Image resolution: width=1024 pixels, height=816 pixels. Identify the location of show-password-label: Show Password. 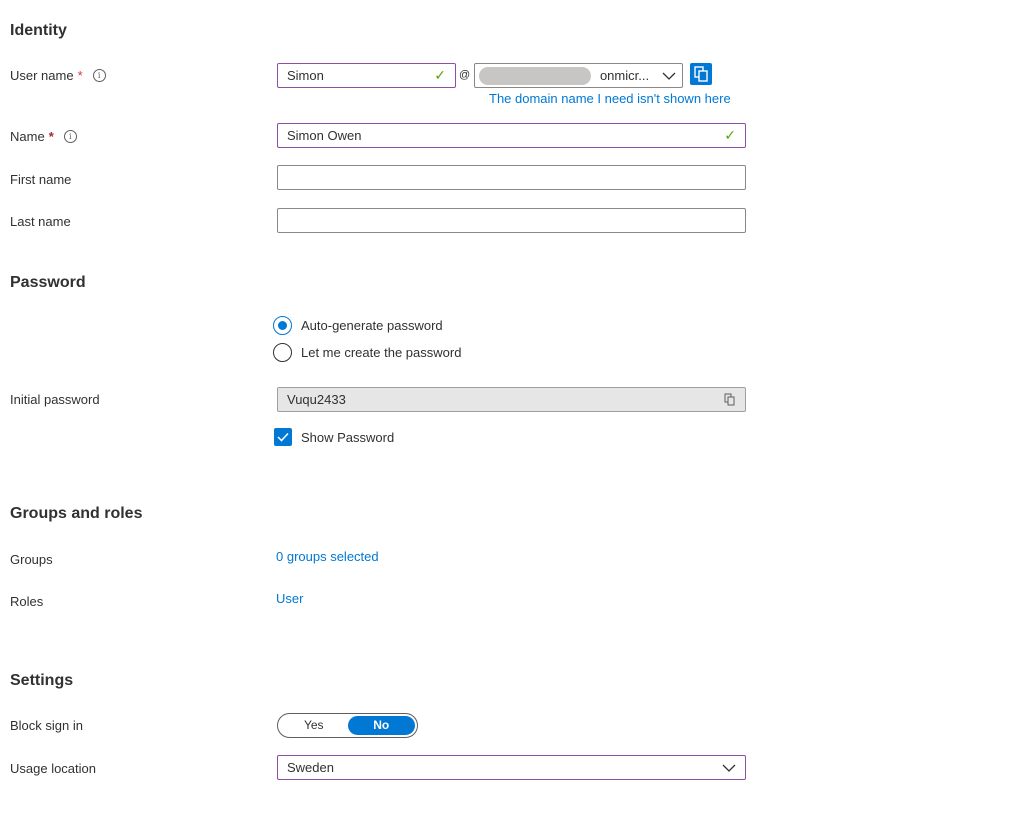
(348, 437).